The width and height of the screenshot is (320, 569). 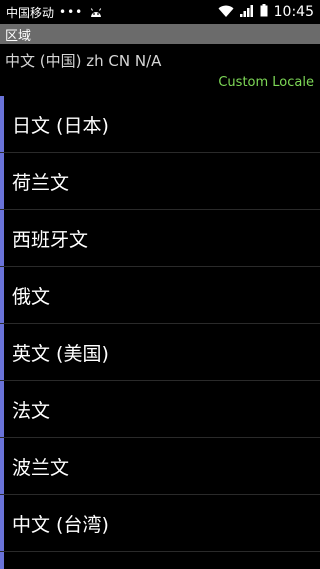 What do you see at coordinates (60, 524) in the screenshot?
I see `locale-item-label: 中文 (台湾)` at bounding box center [60, 524].